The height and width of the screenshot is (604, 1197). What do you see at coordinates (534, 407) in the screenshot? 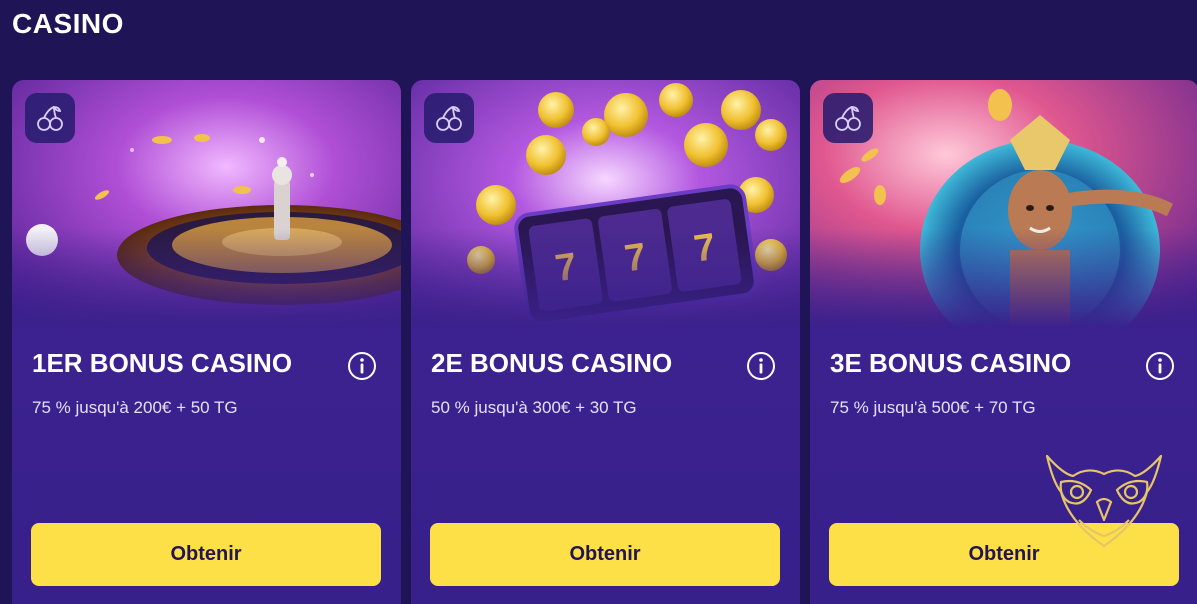
I see `card-description: 50 % jusqu'à 300€ + 30 TG` at bounding box center [534, 407].